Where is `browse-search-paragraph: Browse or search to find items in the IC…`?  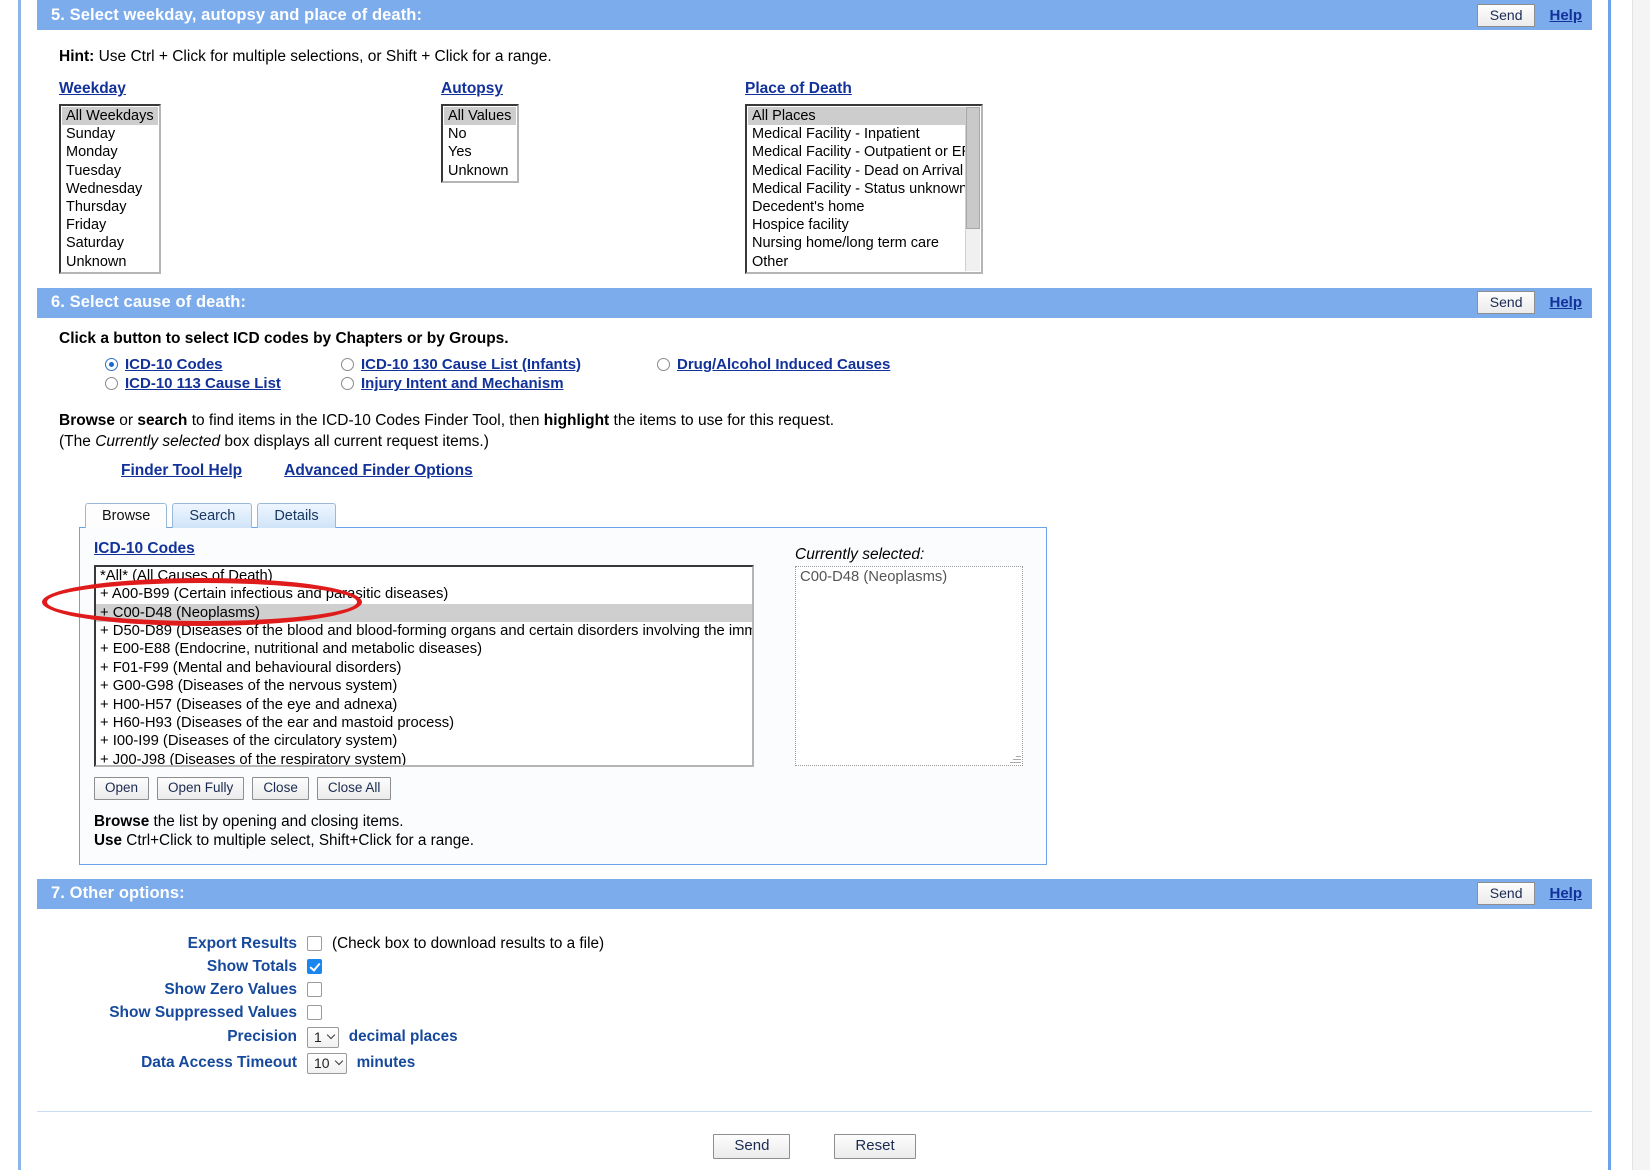
browse-search-paragraph: Browse or search to find items in the IC… is located at coordinates (814, 431).